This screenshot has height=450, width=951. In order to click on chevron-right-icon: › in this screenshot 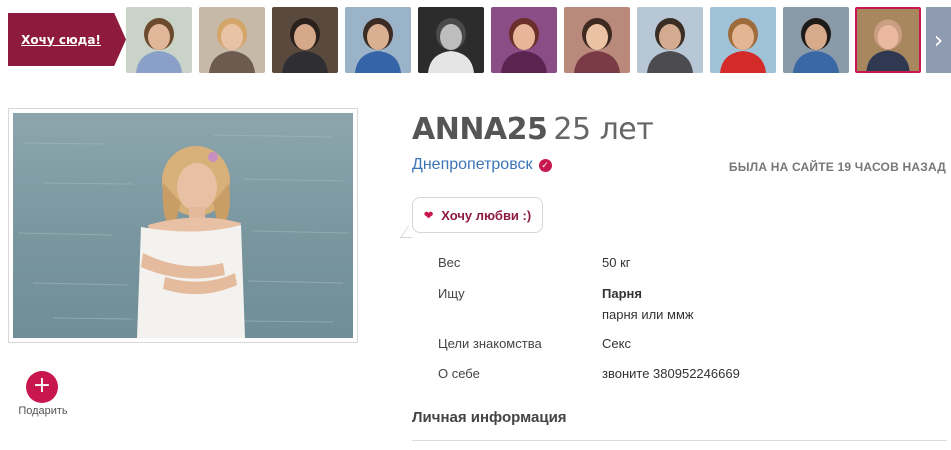, I will do `click(938, 40)`.